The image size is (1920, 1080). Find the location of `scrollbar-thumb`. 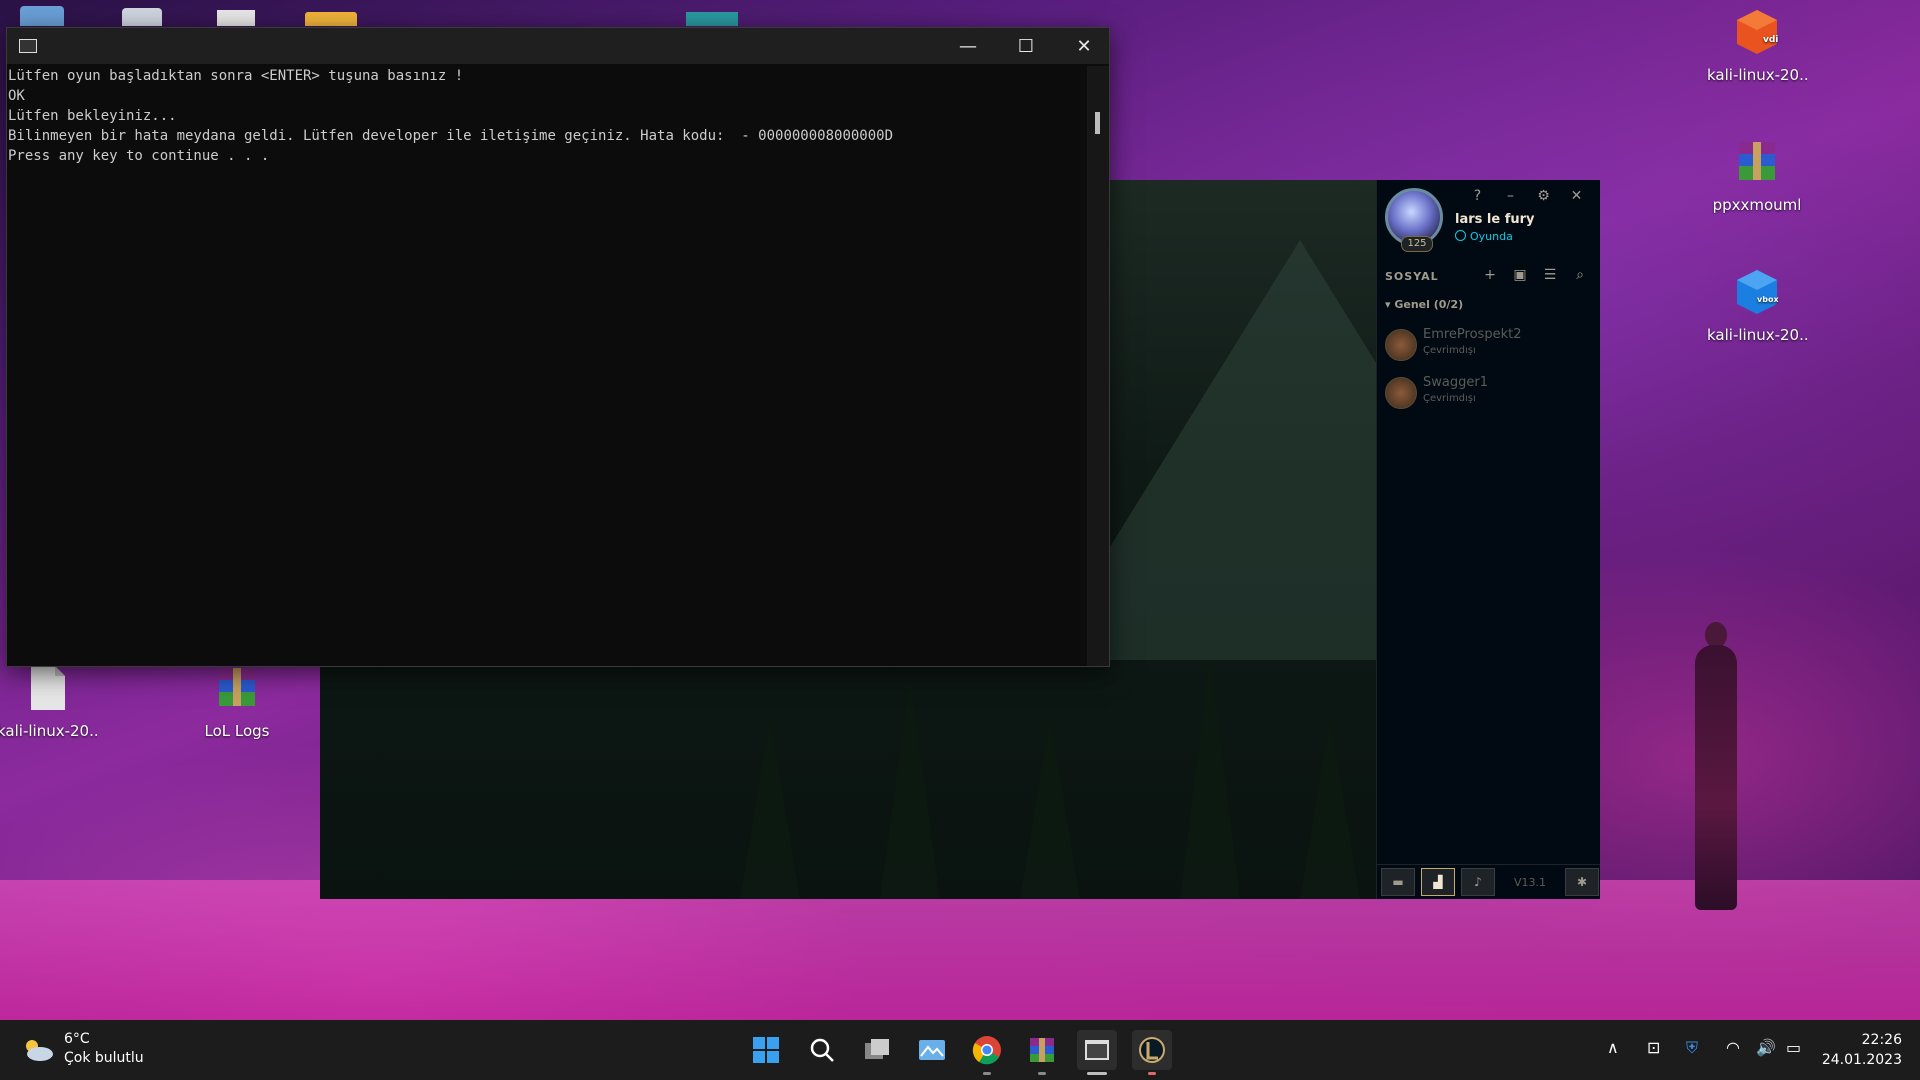

scrollbar-thumb is located at coordinates (1097, 123).